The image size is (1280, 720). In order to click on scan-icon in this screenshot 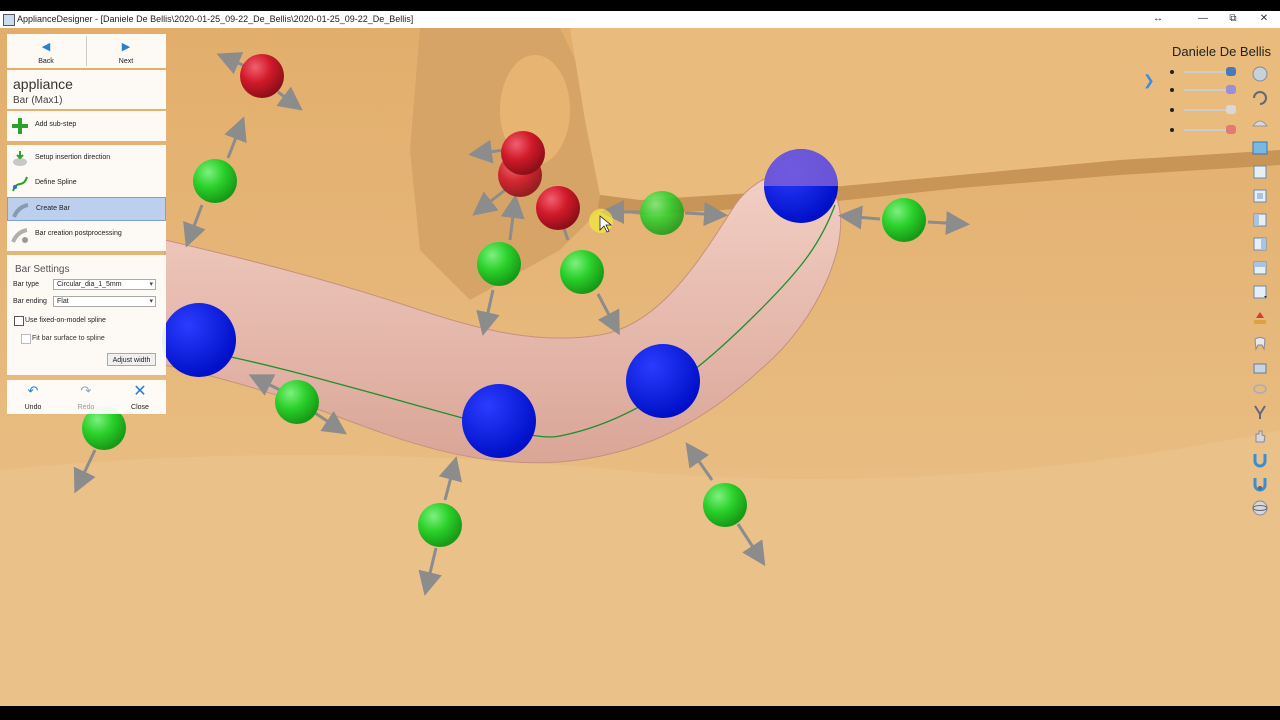, I will do `click(1260, 122)`.